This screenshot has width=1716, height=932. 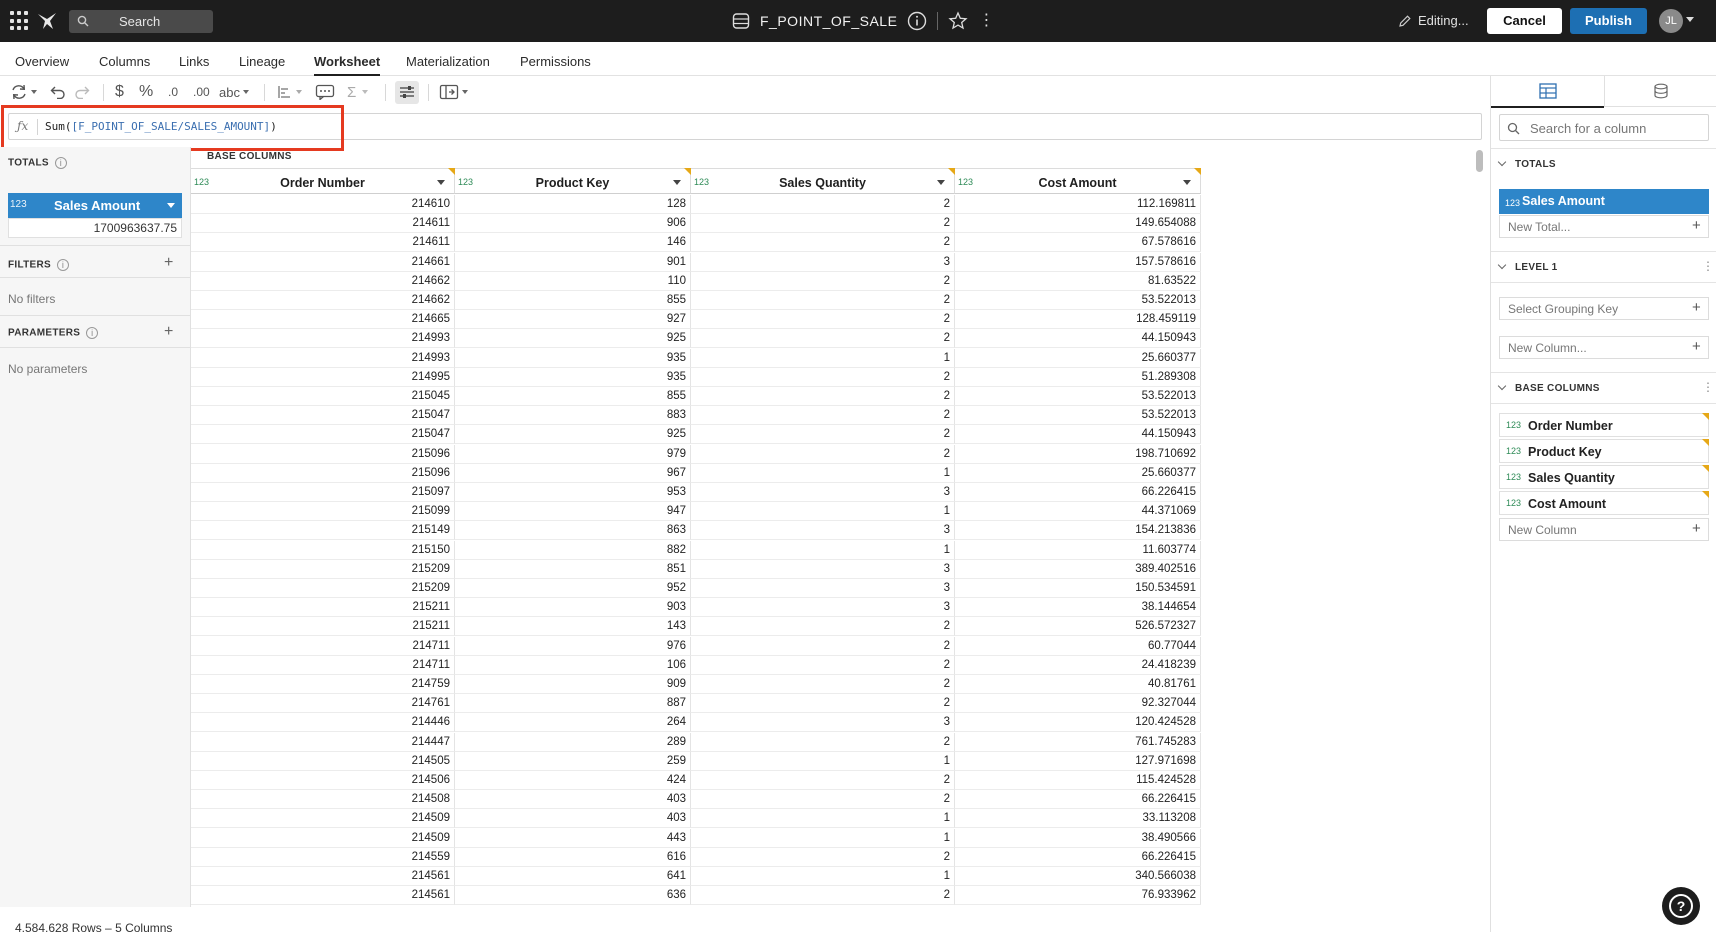 I want to click on table-cell: 214662, so click(x=323, y=300).